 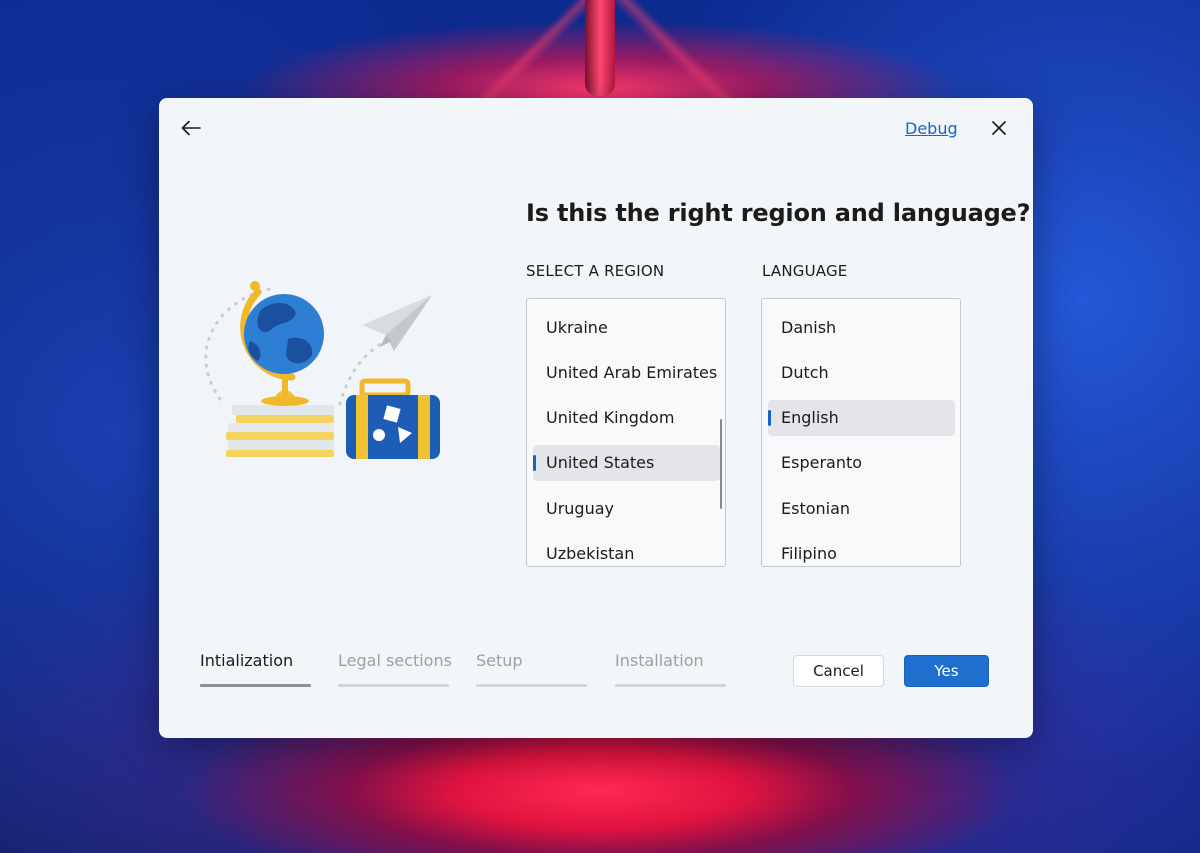 What do you see at coordinates (626, 551) in the screenshot?
I see `region-item-uzbekistan: Uzbekistan` at bounding box center [626, 551].